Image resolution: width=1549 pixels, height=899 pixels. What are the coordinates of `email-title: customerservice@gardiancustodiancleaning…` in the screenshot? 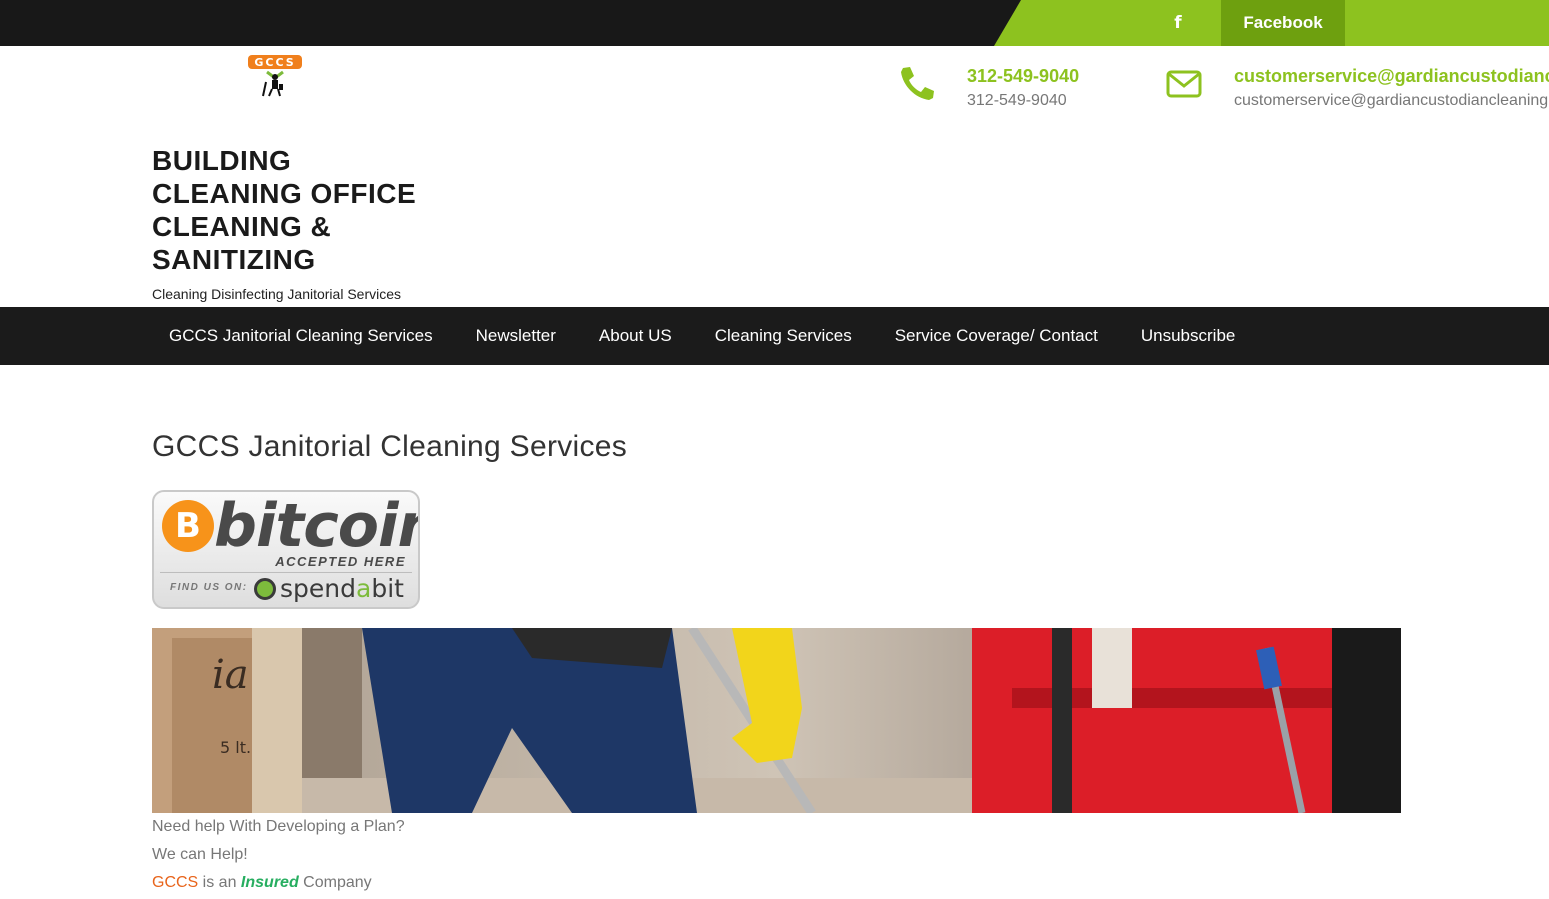 It's located at (1391, 76).